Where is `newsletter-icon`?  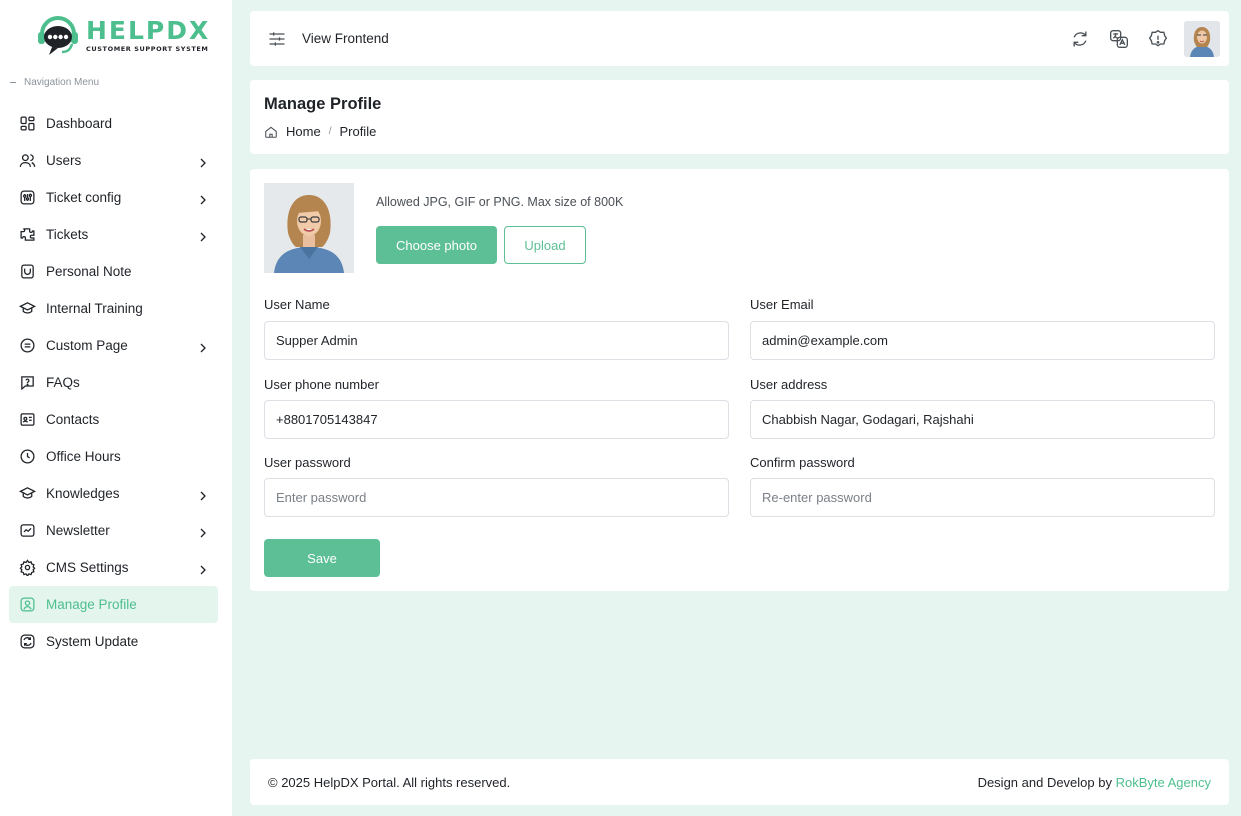
newsletter-icon is located at coordinates (27, 531).